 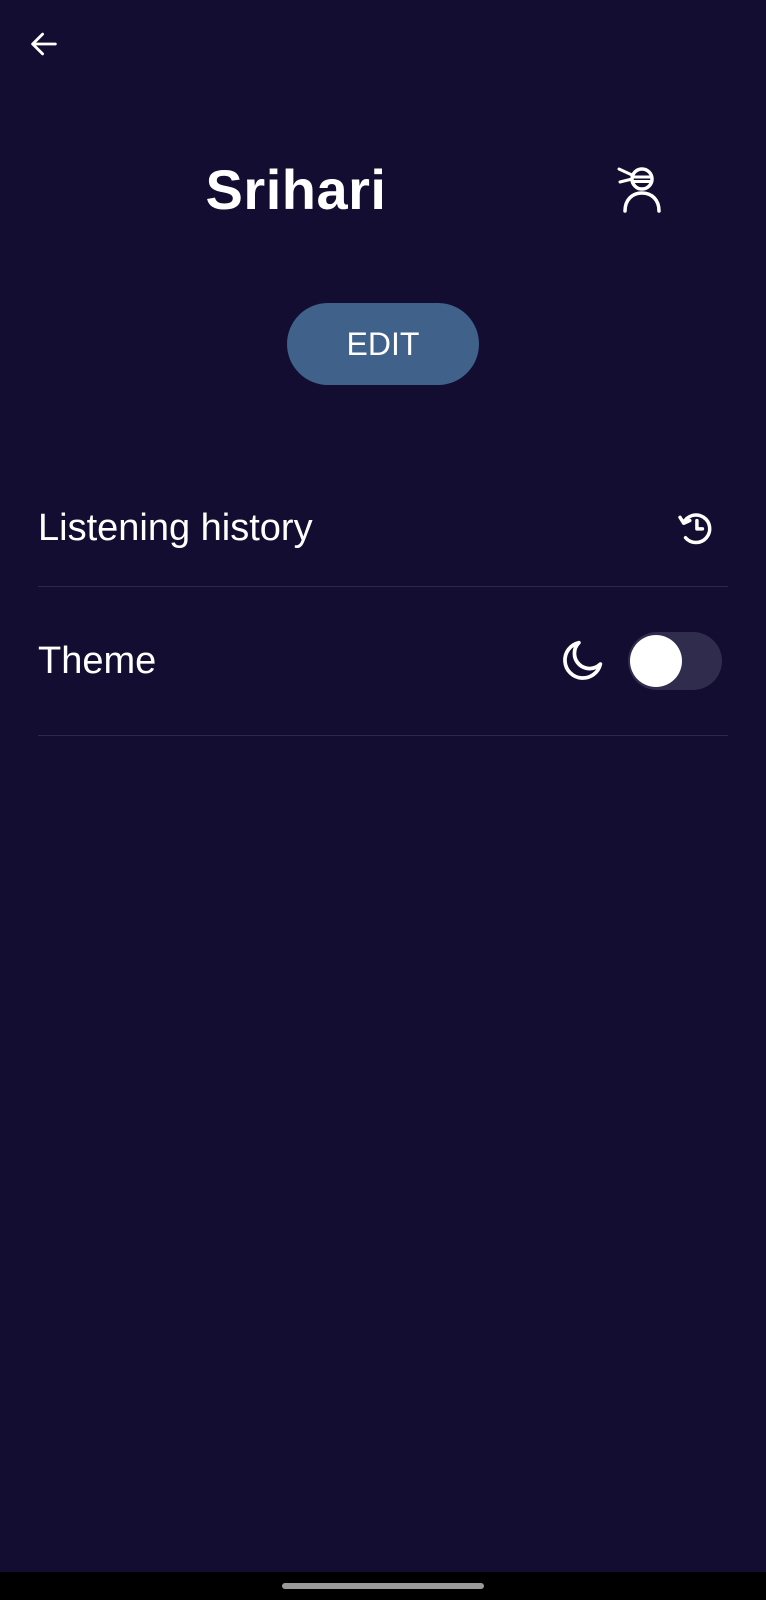 I want to click on theme-controls, so click(x=642, y=661).